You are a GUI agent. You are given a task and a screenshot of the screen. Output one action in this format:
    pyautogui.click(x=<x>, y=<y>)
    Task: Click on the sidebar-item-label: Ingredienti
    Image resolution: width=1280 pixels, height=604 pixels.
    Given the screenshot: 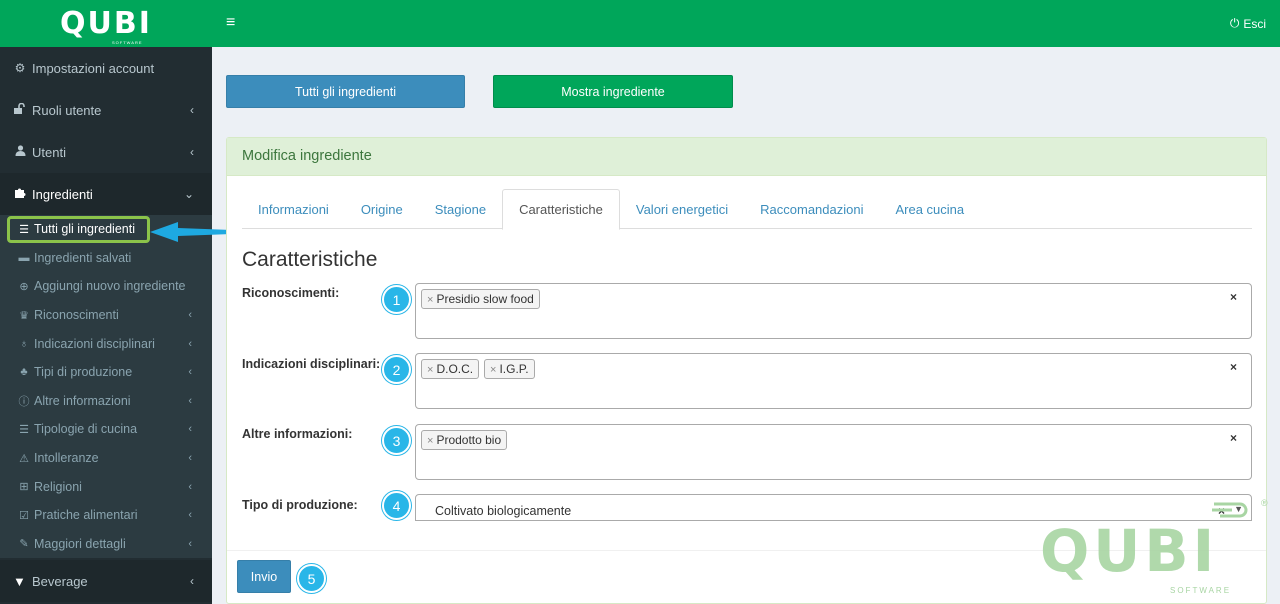 What is the action you would take?
    pyautogui.click(x=62, y=194)
    